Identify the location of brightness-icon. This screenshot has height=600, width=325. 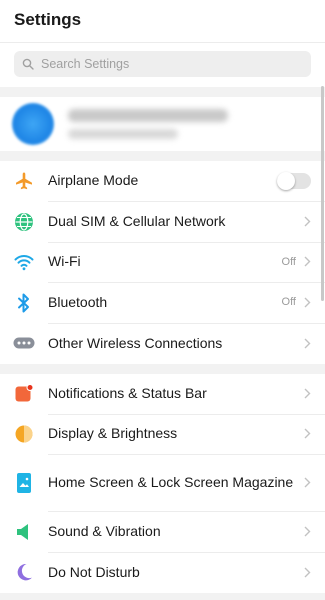
(24, 434).